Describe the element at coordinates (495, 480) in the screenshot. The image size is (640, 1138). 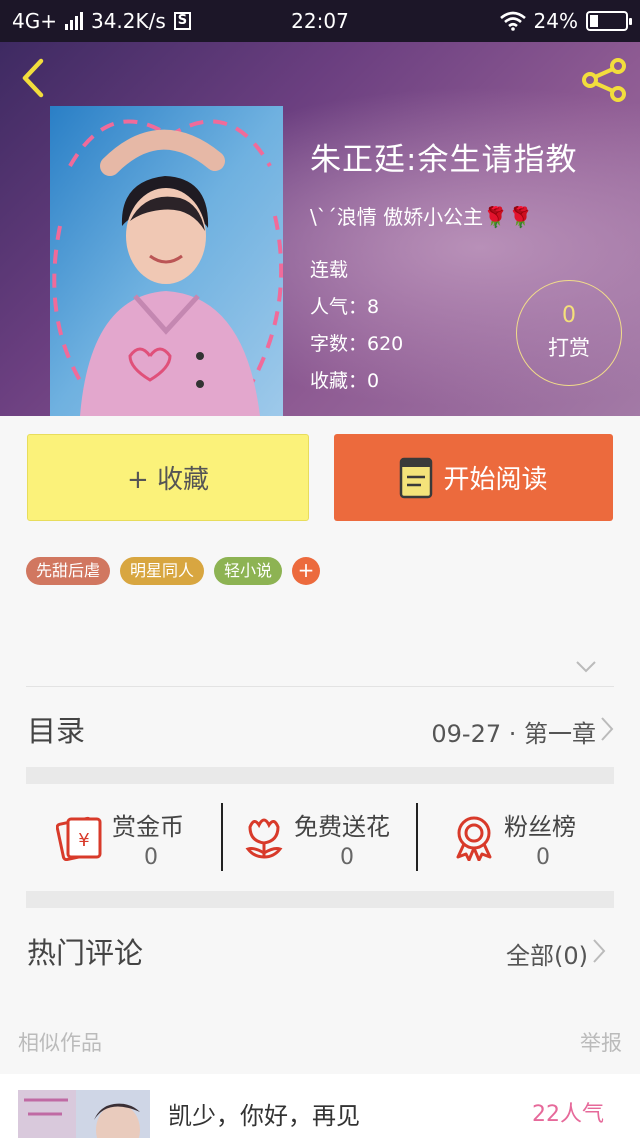
I see `start-reading-label: 开始阅读` at that location.